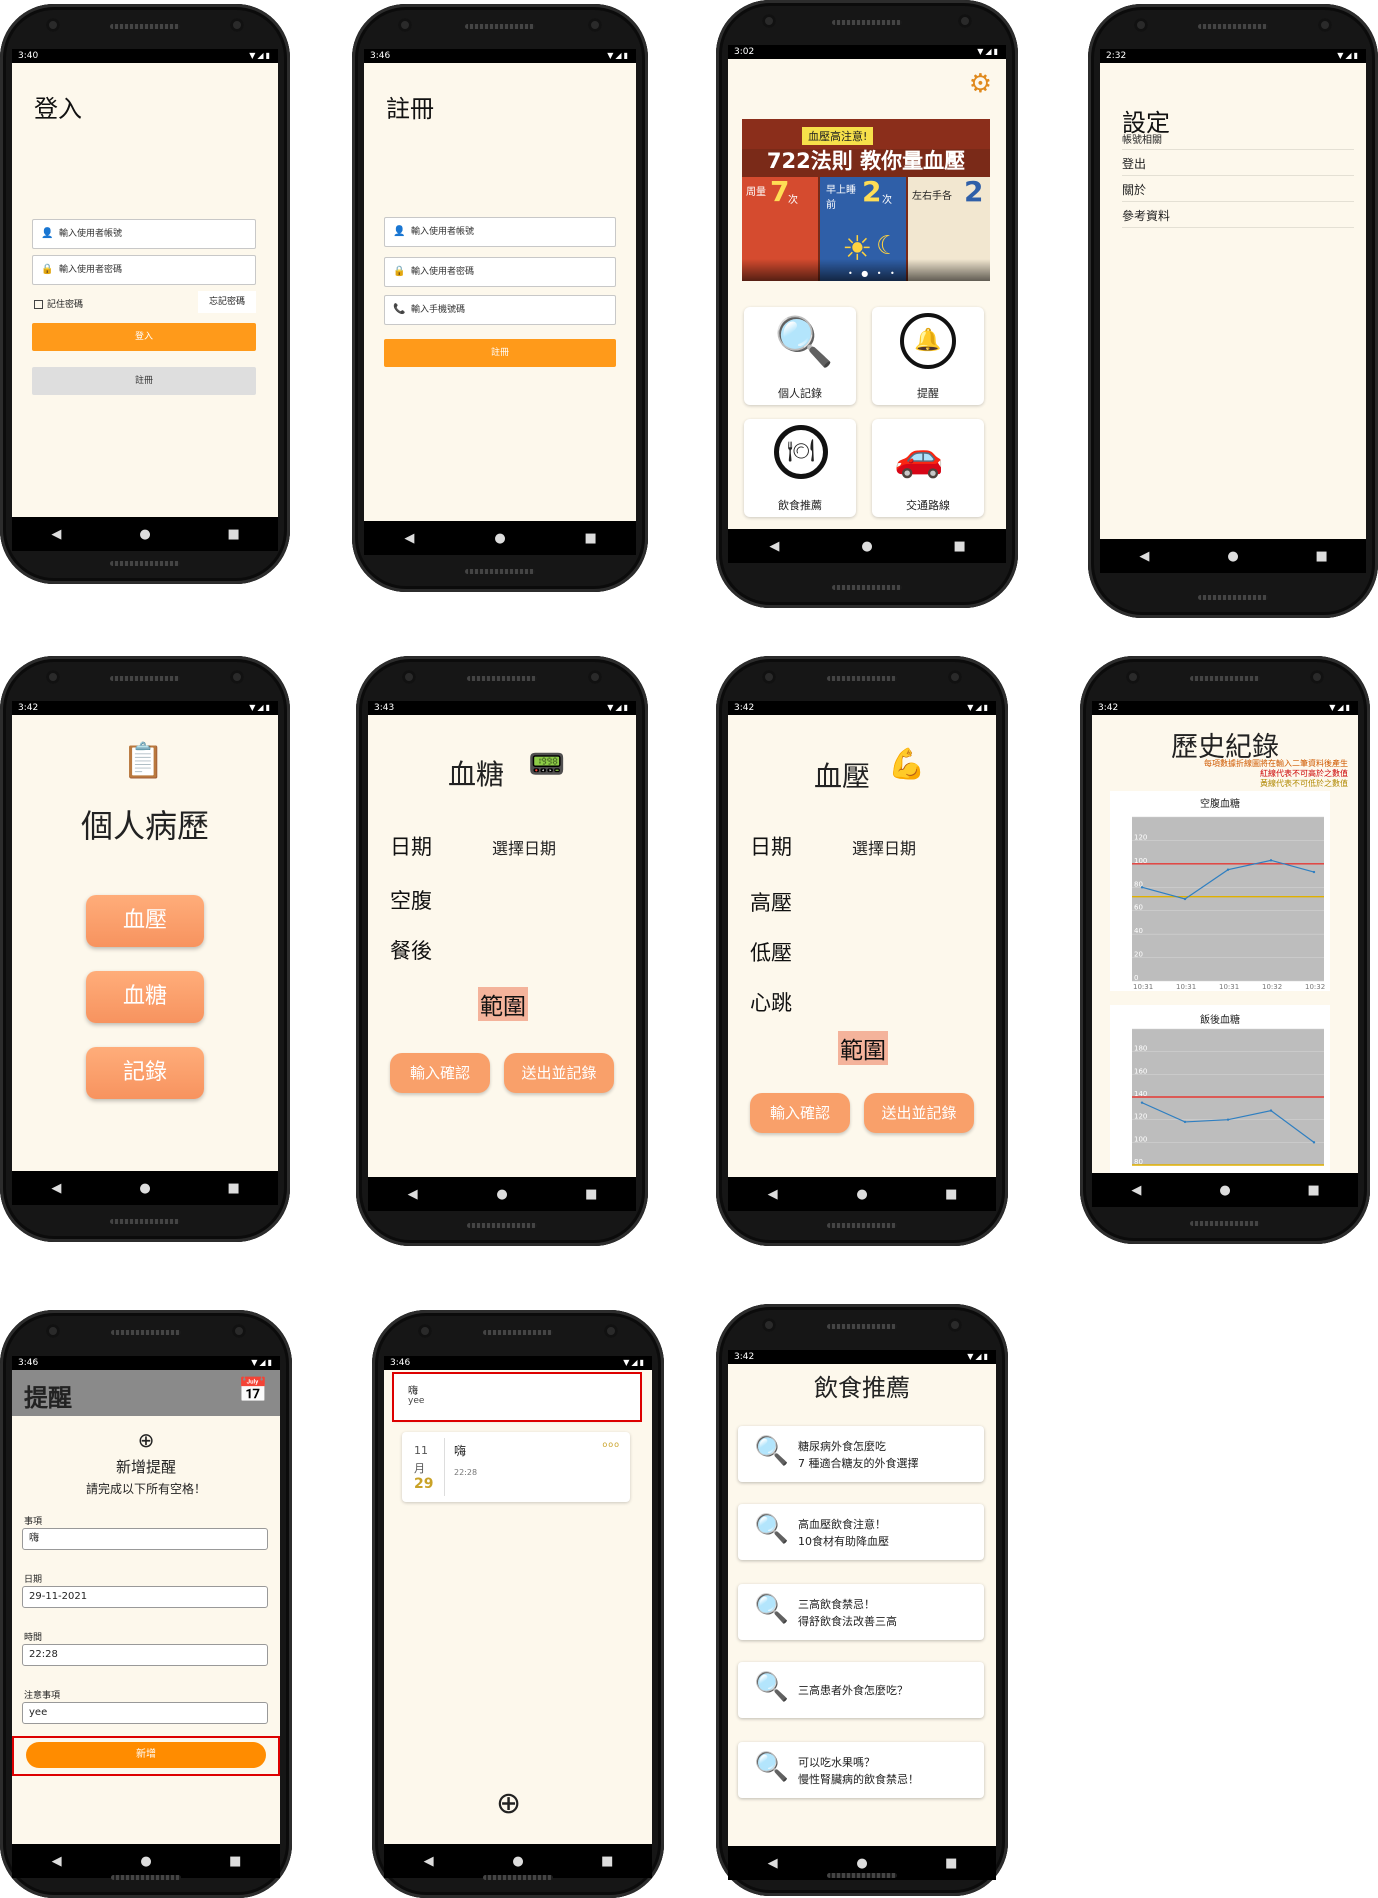  Describe the element at coordinates (1140, 1071) in the screenshot. I see `y-tick-label: 160` at that location.